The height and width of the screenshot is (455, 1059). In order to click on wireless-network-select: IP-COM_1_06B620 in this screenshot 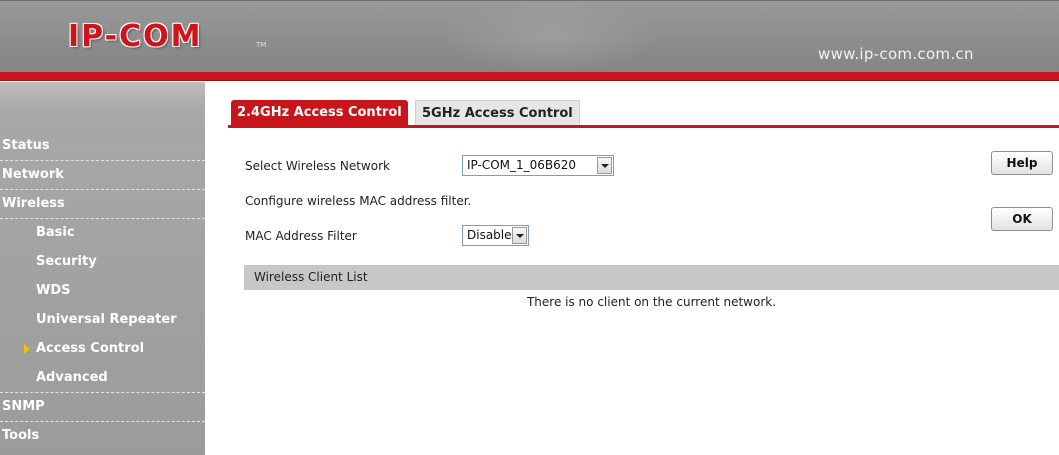, I will do `click(538, 165)`.